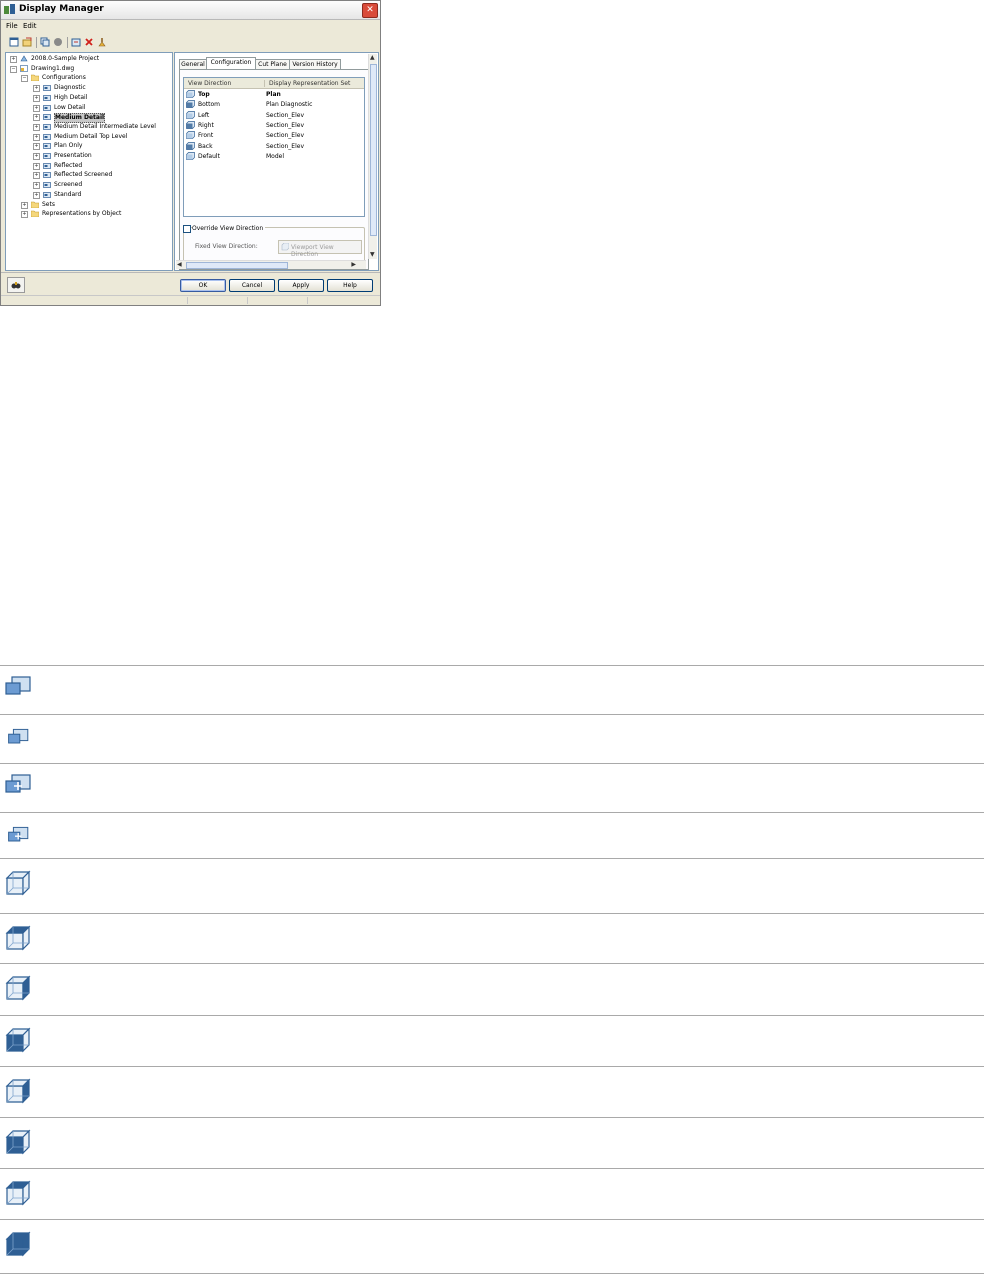 The height and width of the screenshot is (1275, 984). Describe the element at coordinates (370, 10) in the screenshot. I see `close-button: ✕` at that location.